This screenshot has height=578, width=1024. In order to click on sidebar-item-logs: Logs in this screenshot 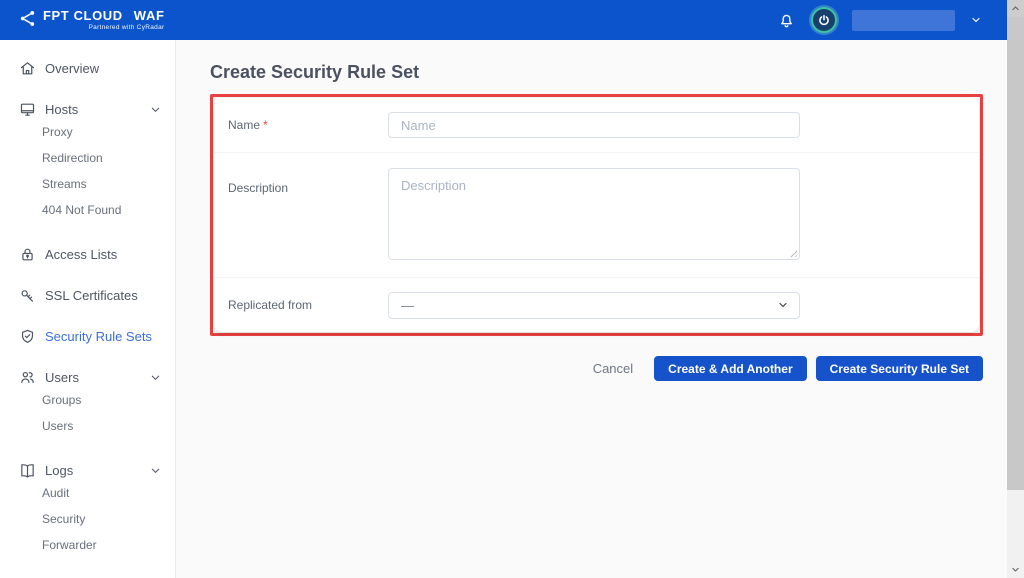, I will do `click(87, 470)`.